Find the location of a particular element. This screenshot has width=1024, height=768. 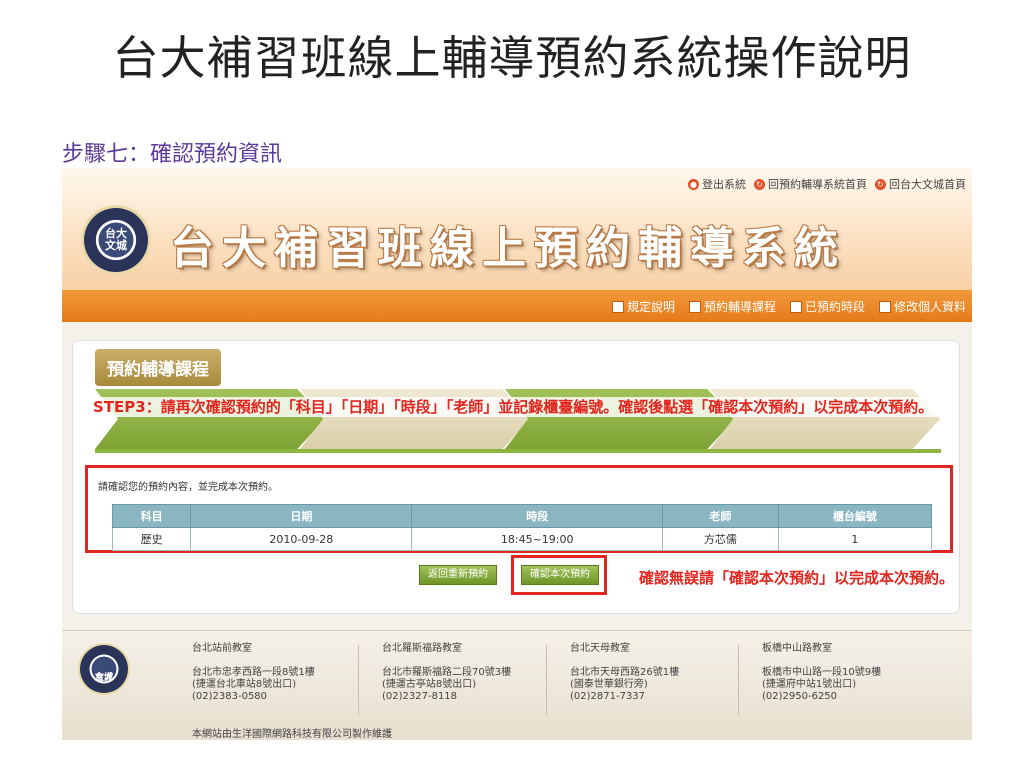

footer-logo-text: 台大 文城 is located at coordinates (104, 671).